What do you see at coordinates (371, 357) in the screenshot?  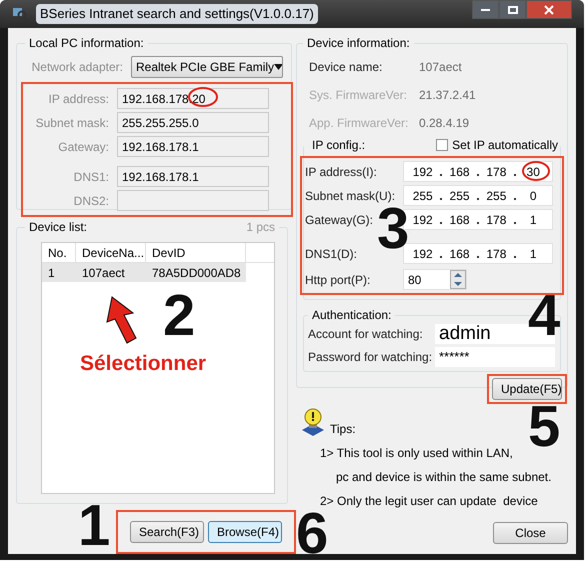 I see `field-label: Password for watching:` at bounding box center [371, 357].